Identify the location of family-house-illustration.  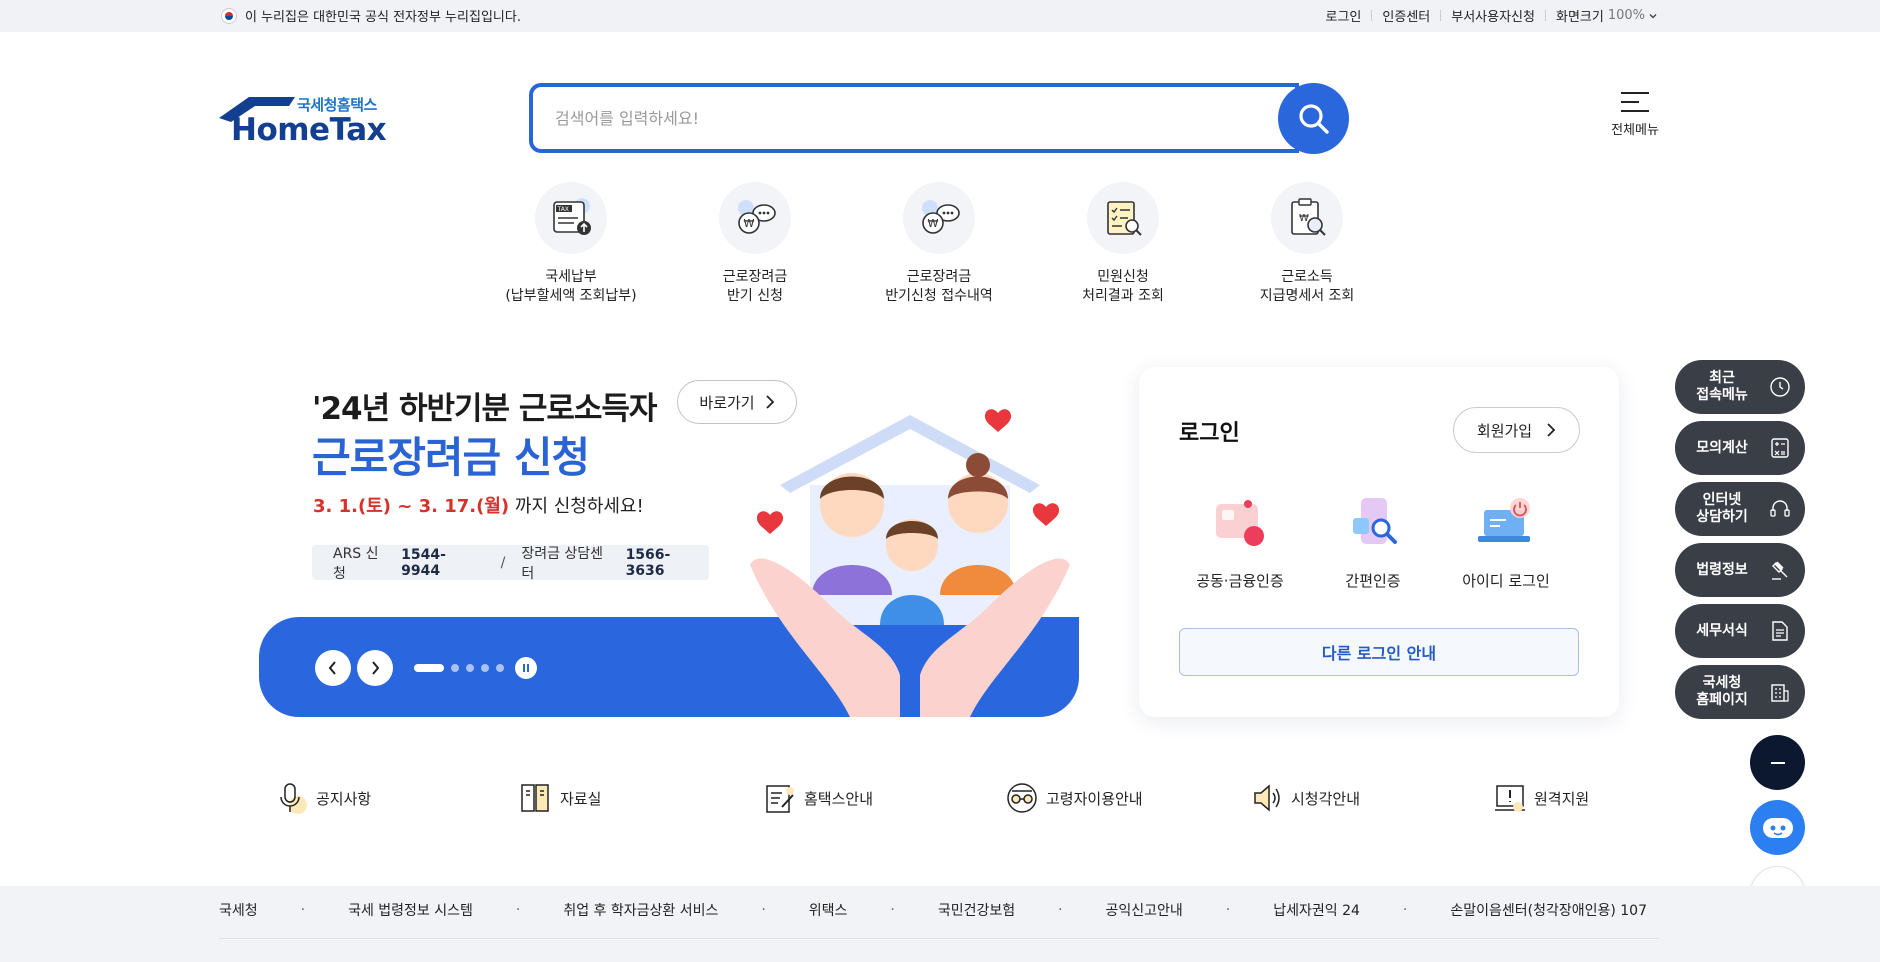
(910, 563).